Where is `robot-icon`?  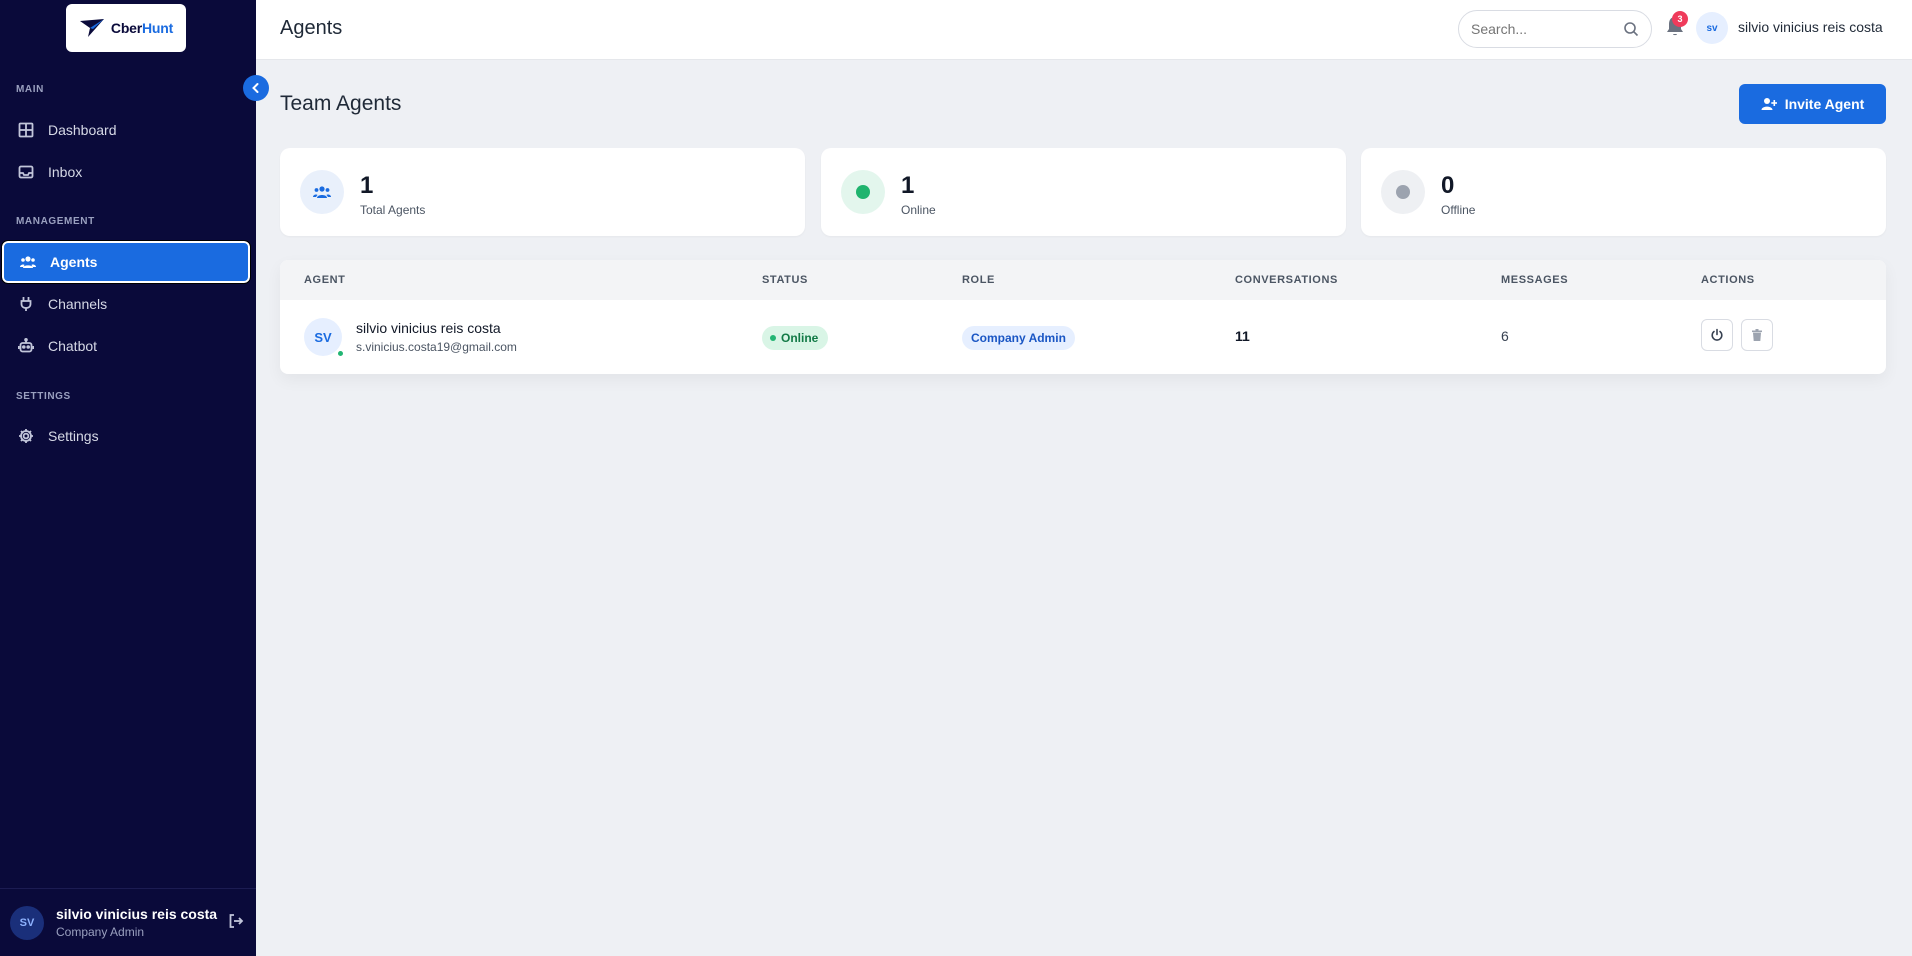
robot-icon is located at coordinates (26, 345).